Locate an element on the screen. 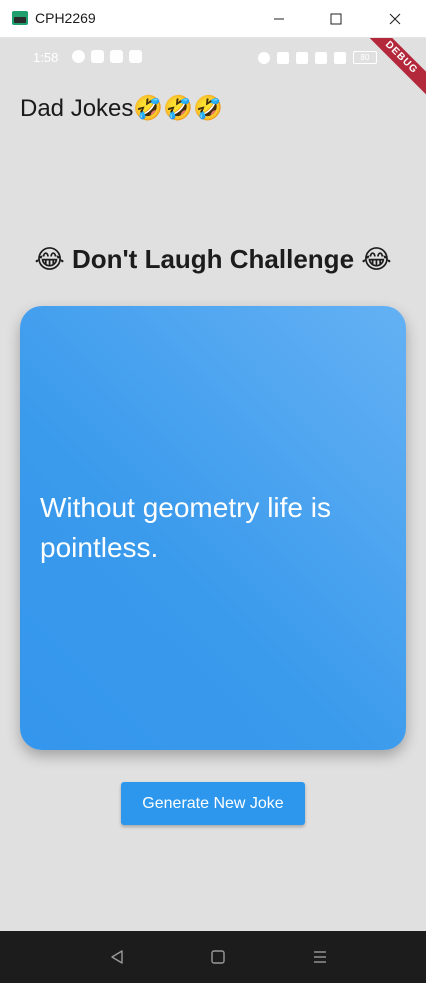  wifi-icon is located at coordinates (283, 57).